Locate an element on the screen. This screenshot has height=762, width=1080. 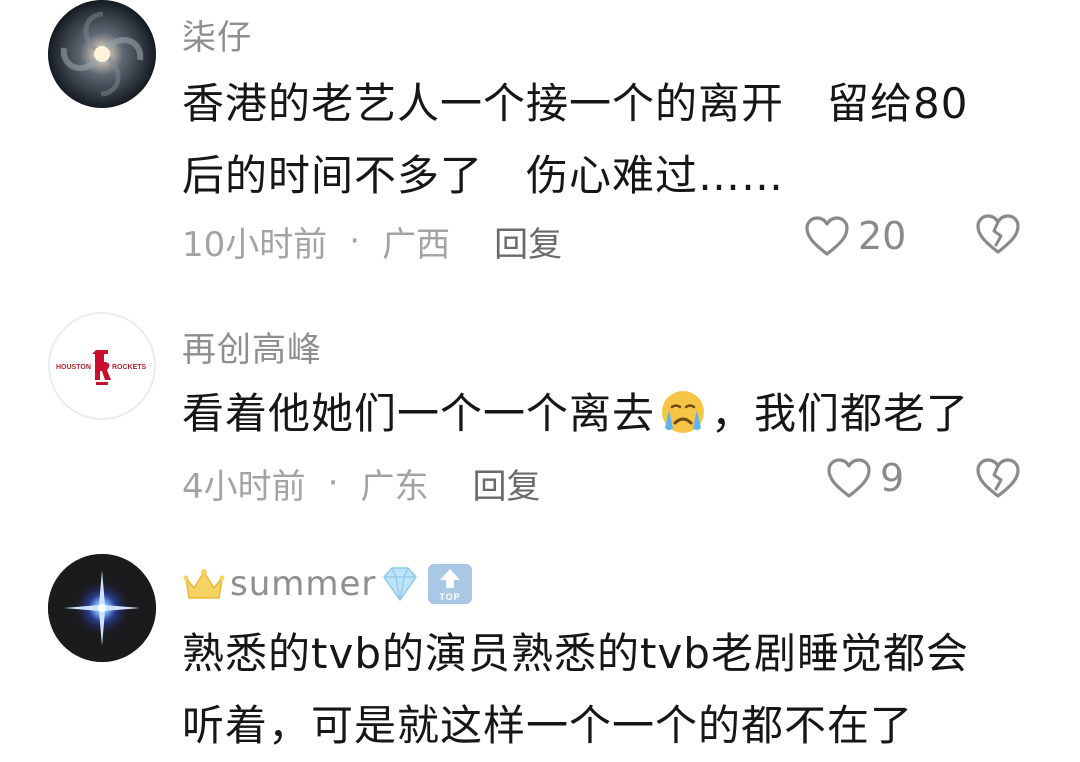
diamond-icon is located at coordinates (400, 584).